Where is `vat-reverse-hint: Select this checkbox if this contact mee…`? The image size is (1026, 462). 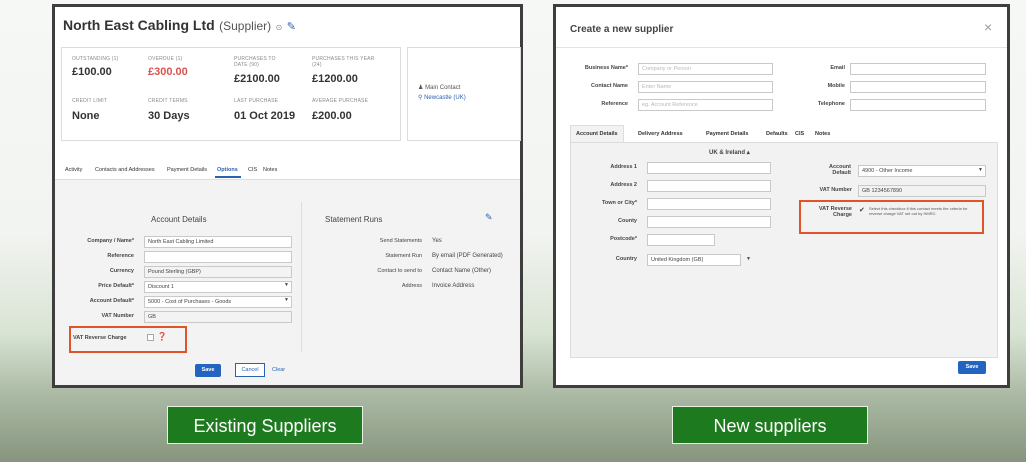 vat-reverse-hint: Select this checkbox if this contact mee… is located at coordinates (918, 211).